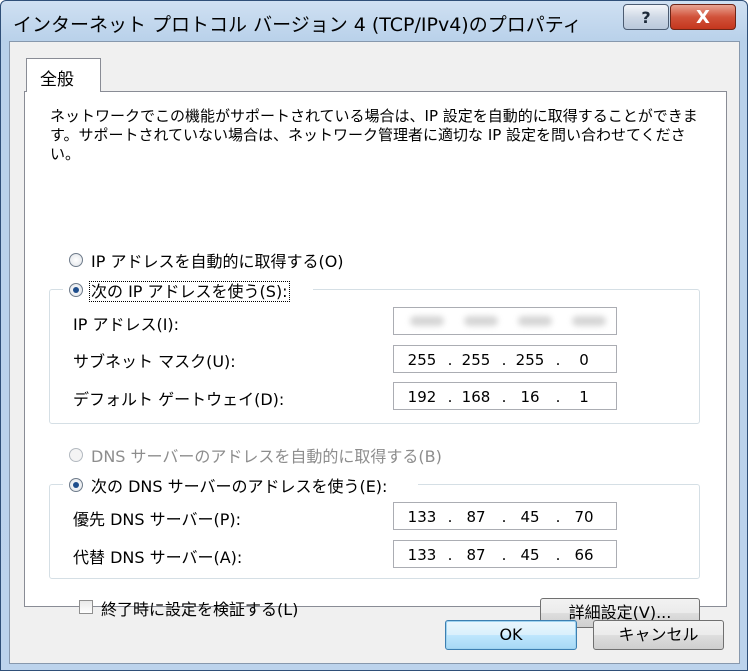 This screenshot has width=748, height=671. What do you see at coordinates (266, 455) in the screenshot?
I see `dns-auto-label: DNS サーバーのアドレスを自動的に取得する(B)` at bounding box center [266, 455].